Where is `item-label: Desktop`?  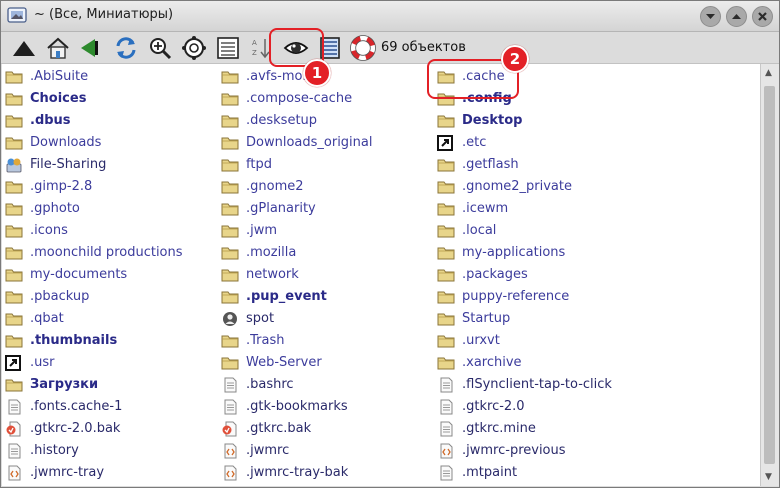
item-label: Desktop is located at coordinates (492, 120).